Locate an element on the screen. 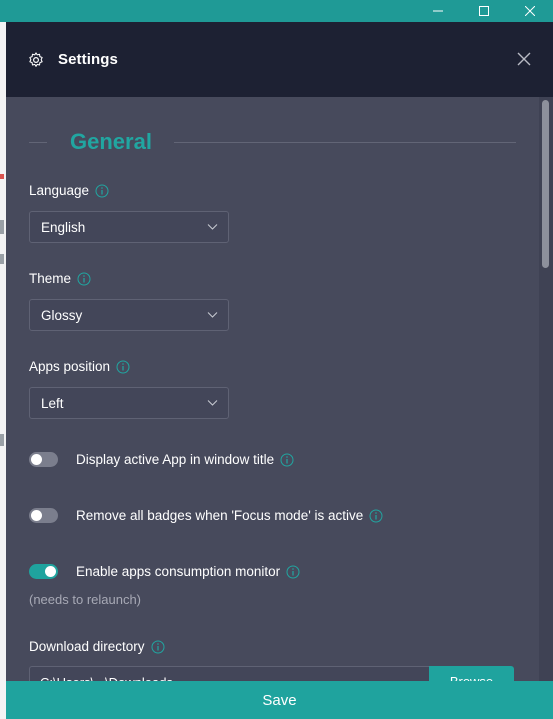 The width and height of the screenshot is (553, 719). relaunch-note: (needs to relaunch) is located at coordinates (85, 599).